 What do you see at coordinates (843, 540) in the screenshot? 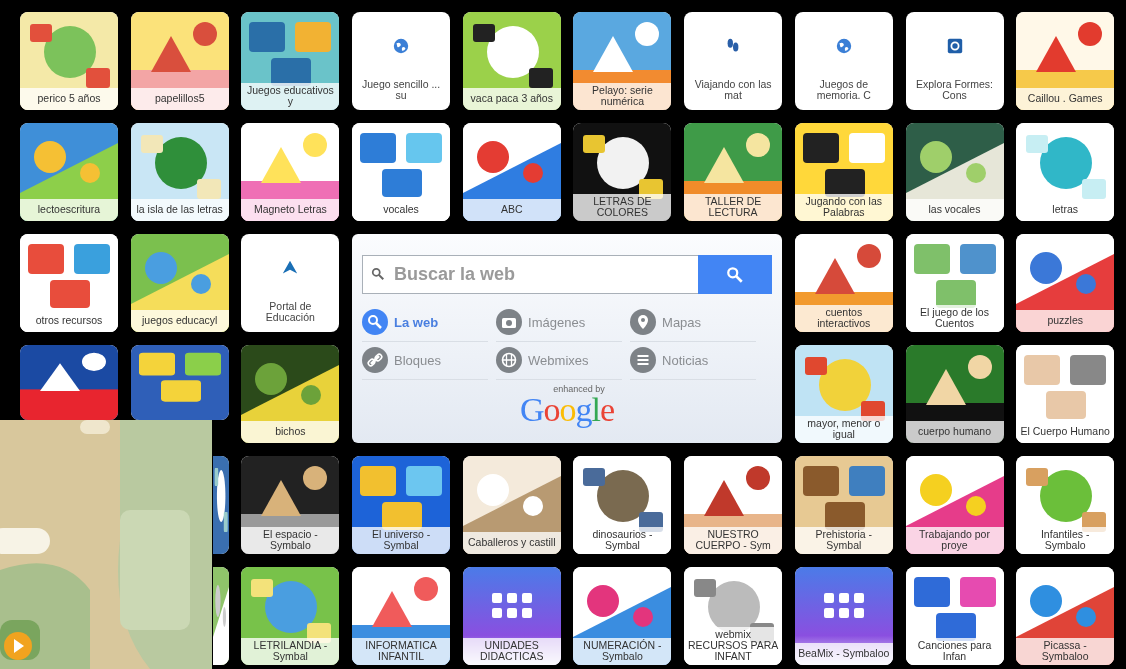
I see `tile-label: Prehistoria - Symbal` at bounding box center [843, 540].